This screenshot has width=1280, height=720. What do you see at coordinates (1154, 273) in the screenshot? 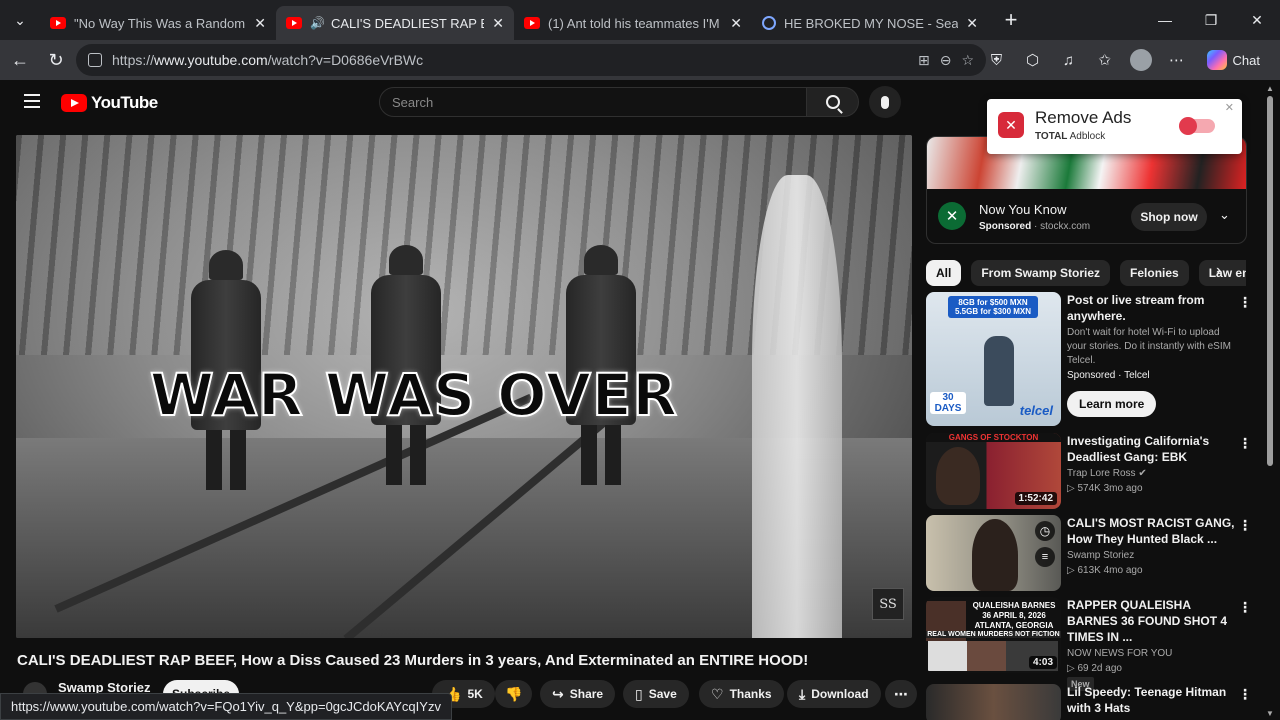
I see `chip-felonies: Felonies` at bounding box center [1154, 273].